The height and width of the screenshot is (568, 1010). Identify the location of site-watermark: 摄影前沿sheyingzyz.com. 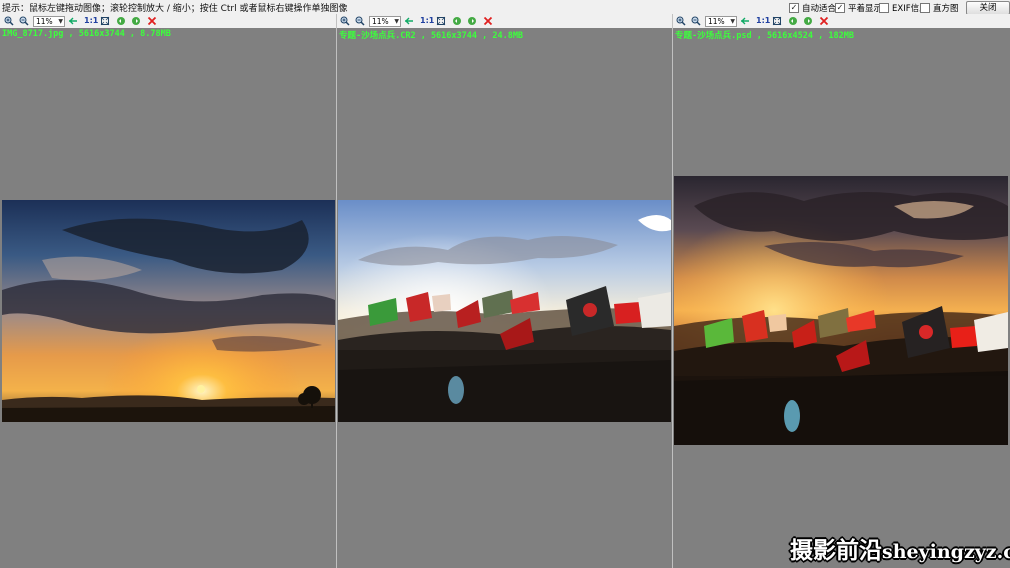
(900, 548).